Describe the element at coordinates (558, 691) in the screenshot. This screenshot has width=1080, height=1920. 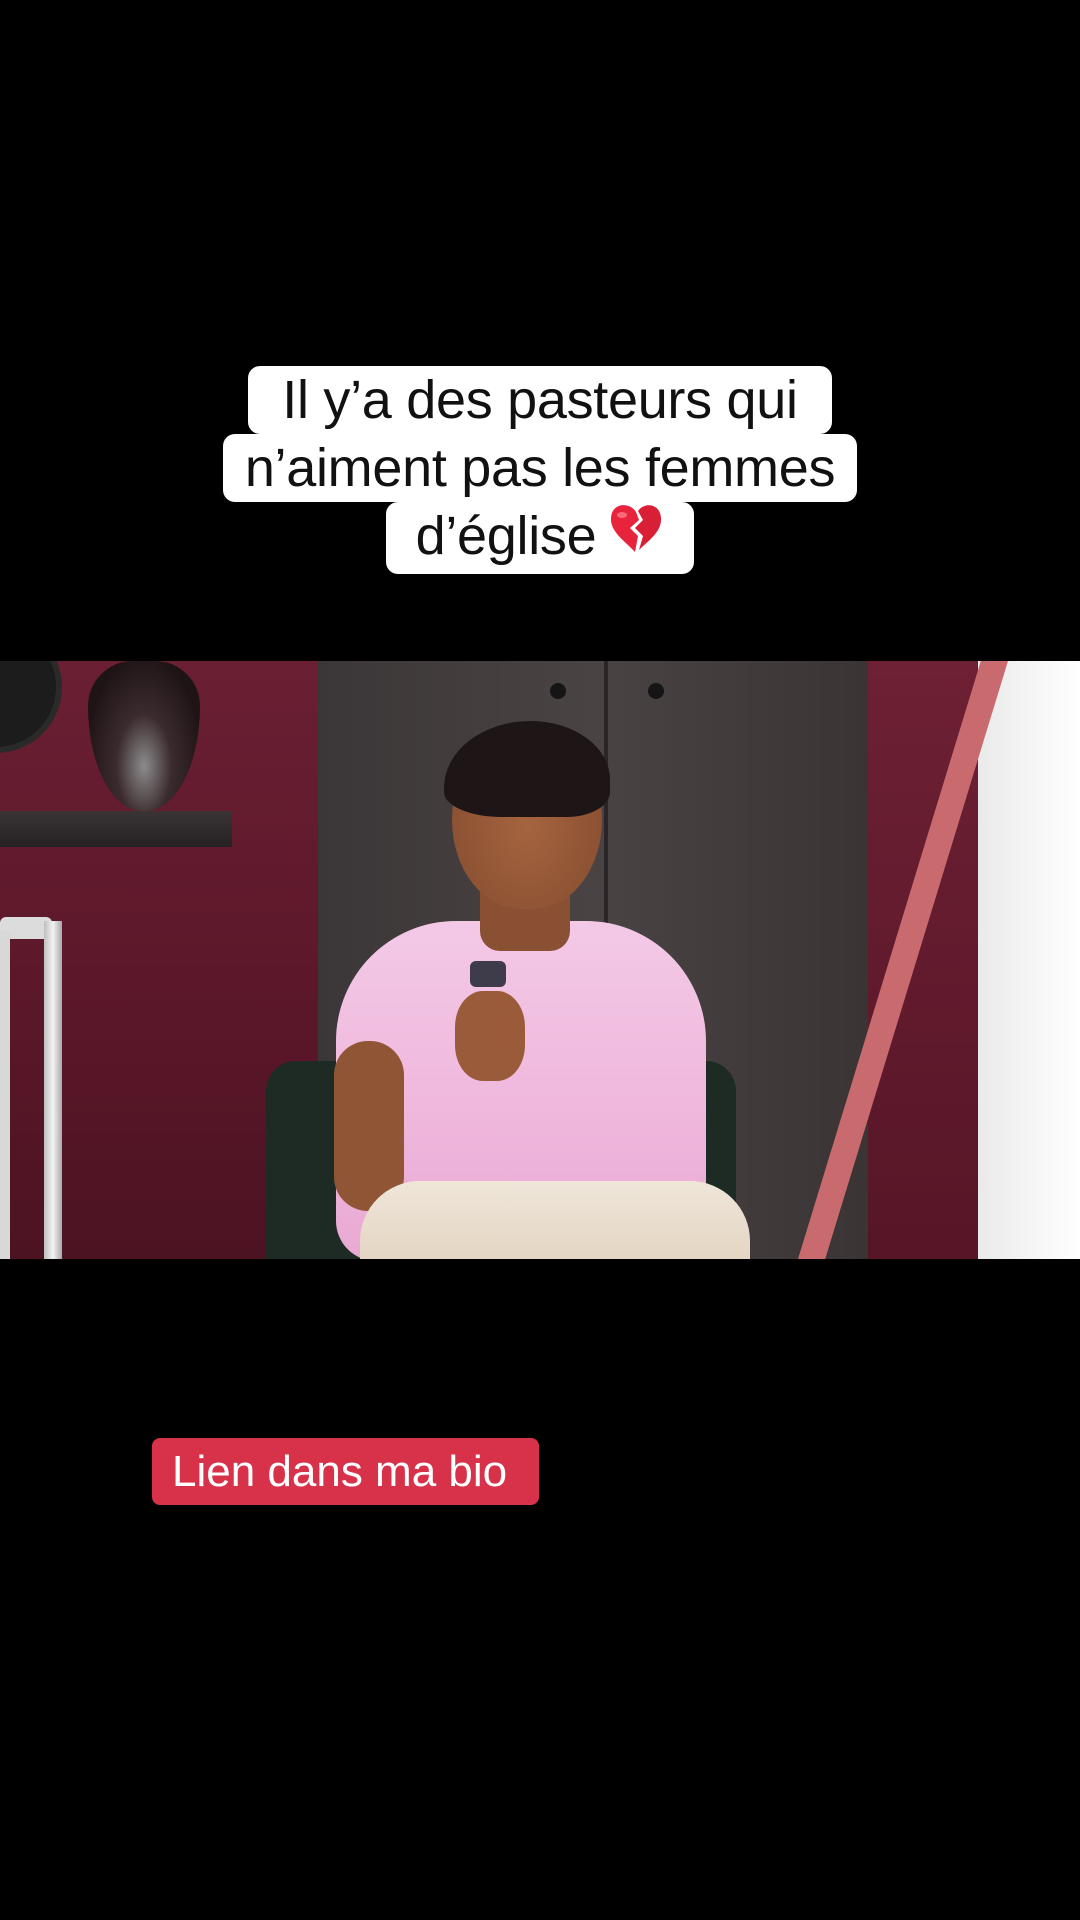
I see `cabinet-knob-left` at that location.